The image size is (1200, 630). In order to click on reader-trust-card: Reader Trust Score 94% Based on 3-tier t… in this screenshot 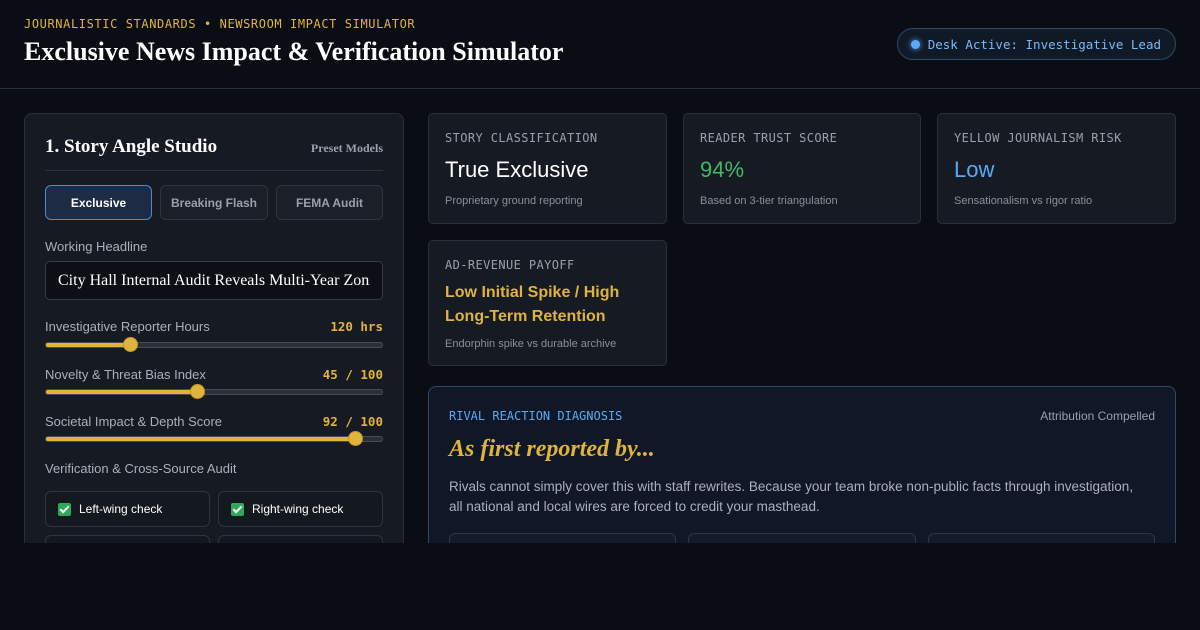, I will do `click(802, 168)`.